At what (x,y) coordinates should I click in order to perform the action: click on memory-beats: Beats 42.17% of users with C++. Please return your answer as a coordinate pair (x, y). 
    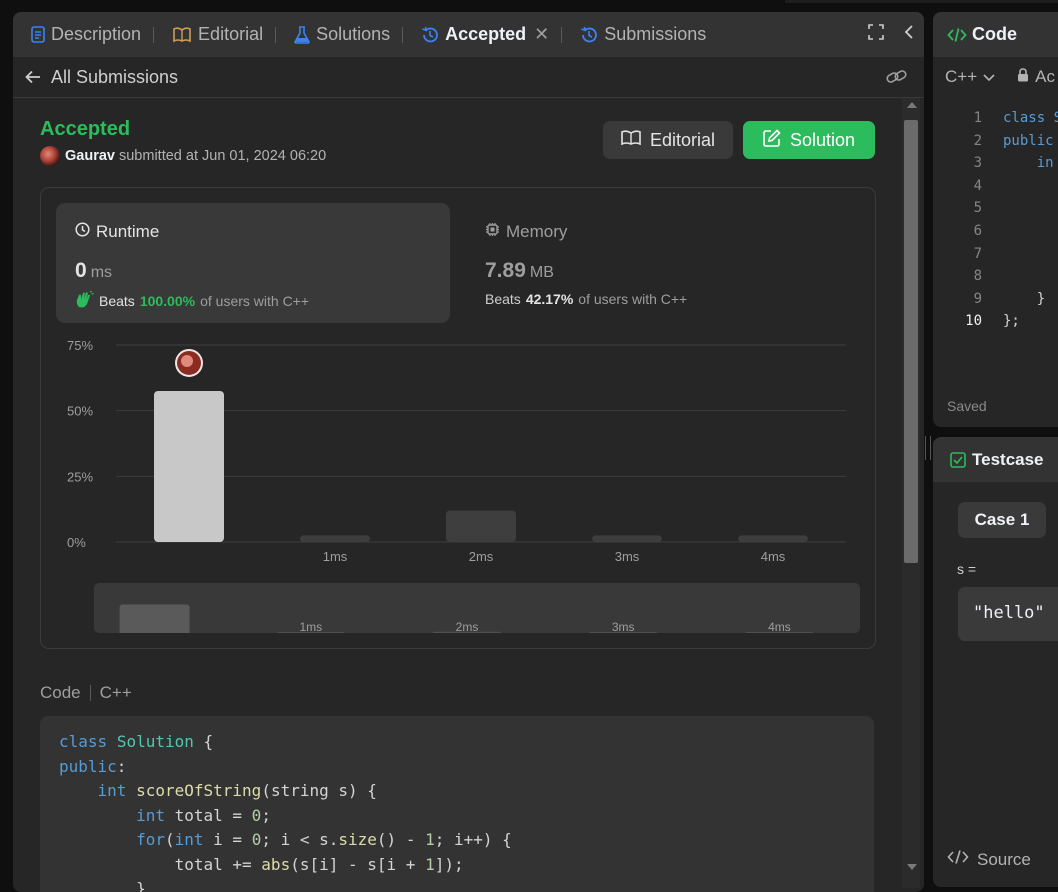
    Looking at the image, I should click on (586, 299).